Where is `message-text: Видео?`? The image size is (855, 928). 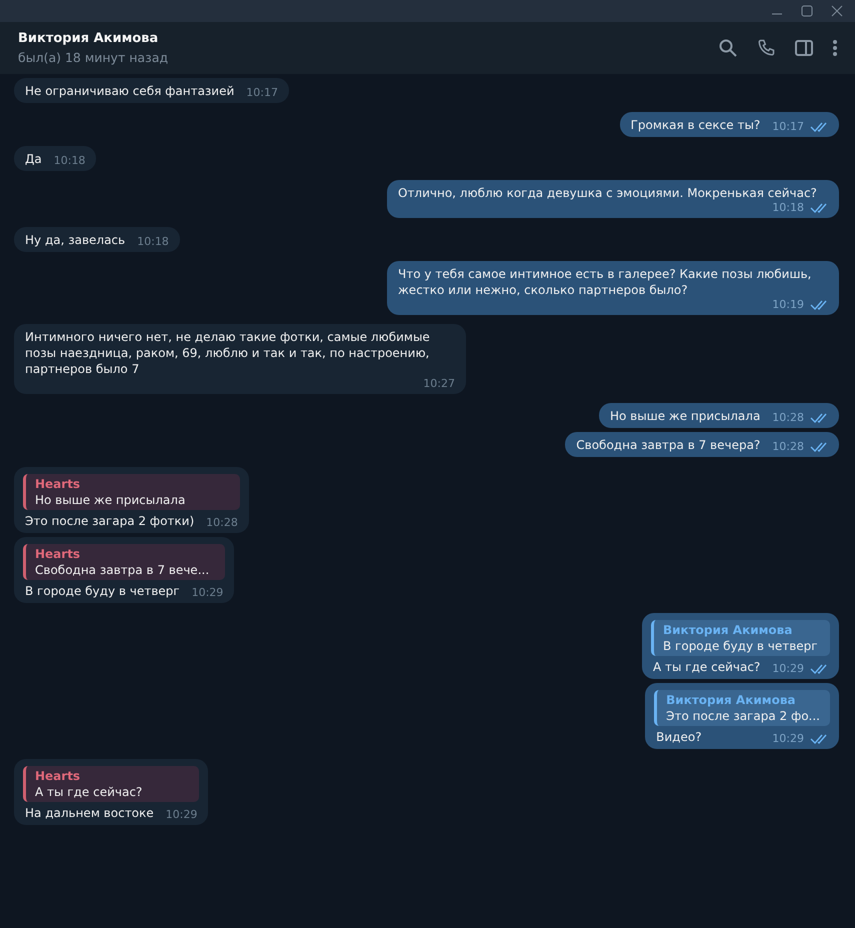 message-text: Видео? is located at coordinates (679, 737).